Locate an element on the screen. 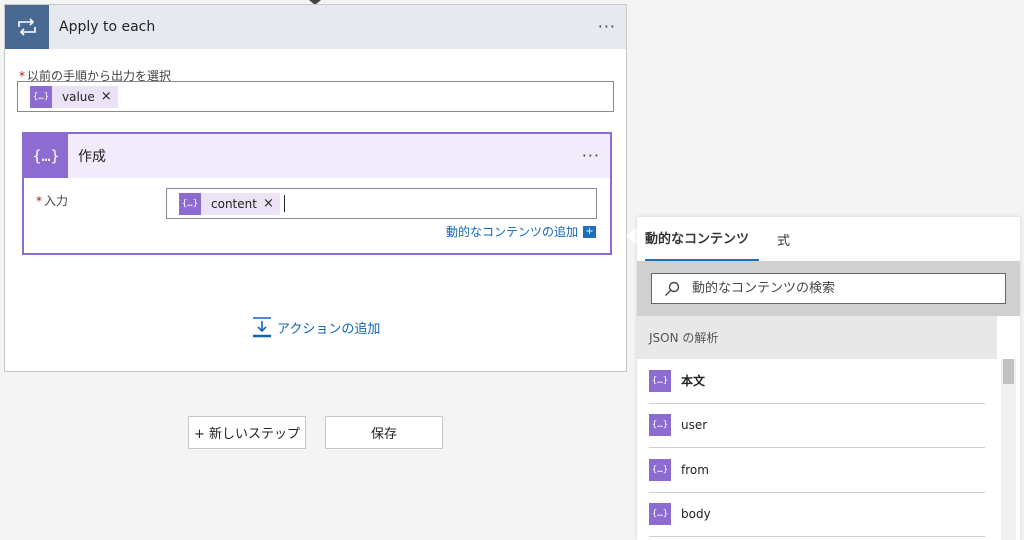  search-icon is located at coordinates (672, 288).